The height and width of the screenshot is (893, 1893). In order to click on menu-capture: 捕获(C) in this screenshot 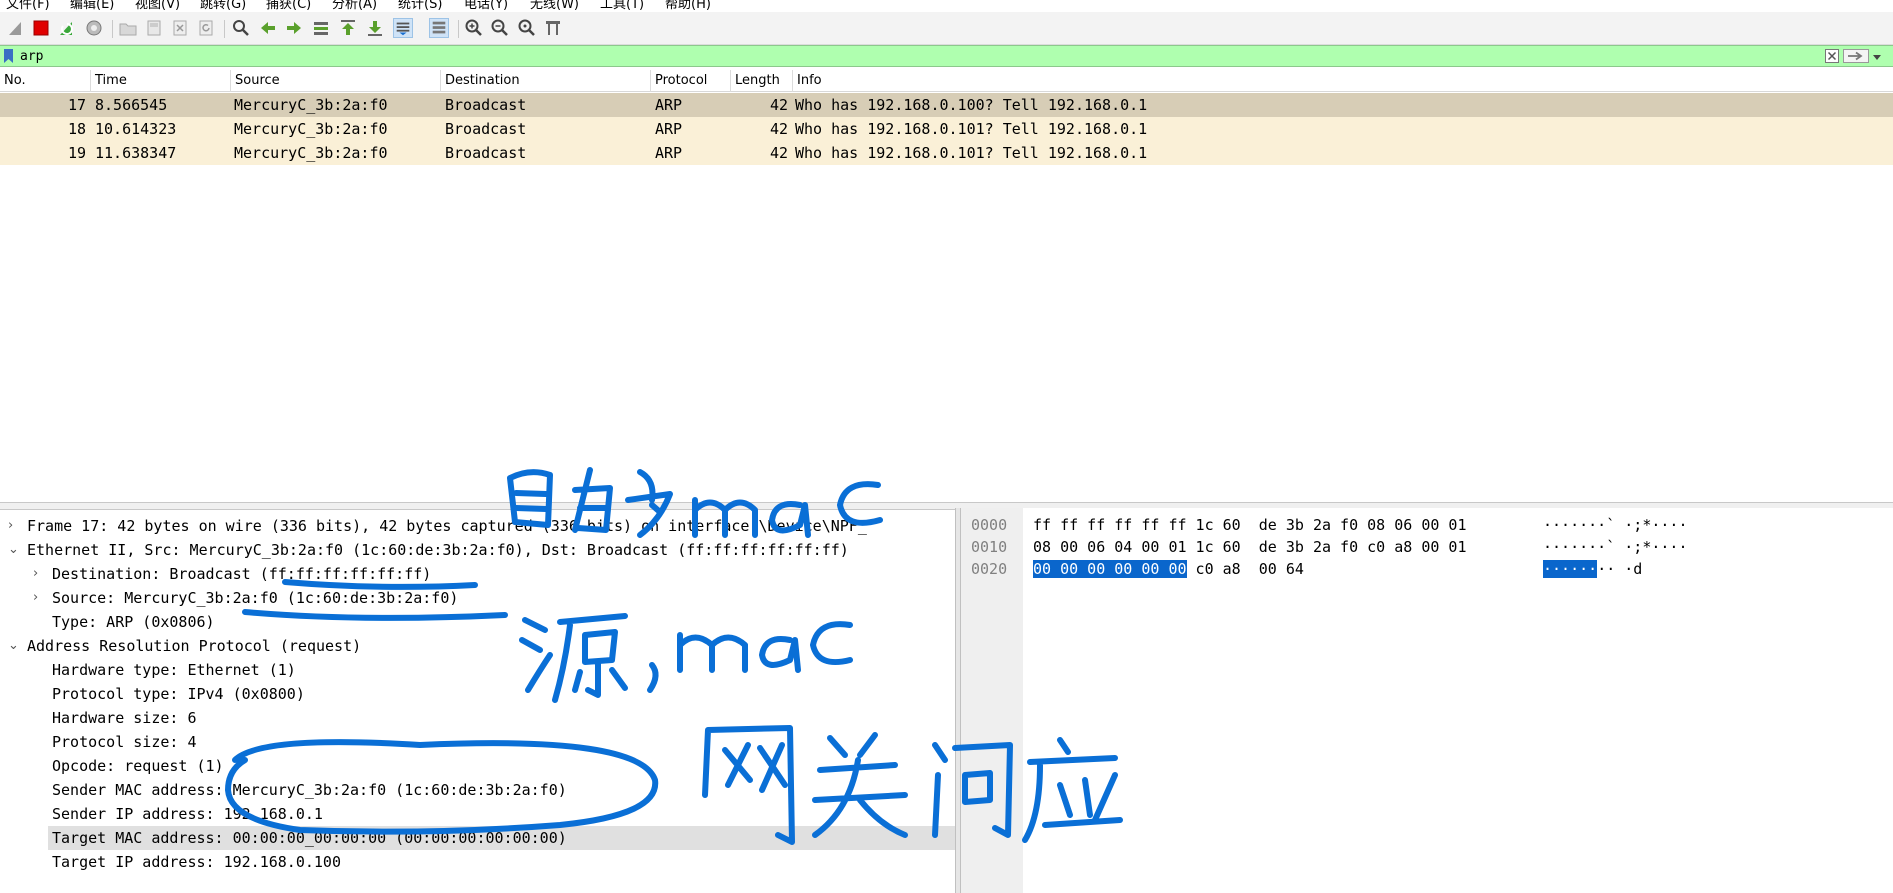, I will do `click(288, 5)`.